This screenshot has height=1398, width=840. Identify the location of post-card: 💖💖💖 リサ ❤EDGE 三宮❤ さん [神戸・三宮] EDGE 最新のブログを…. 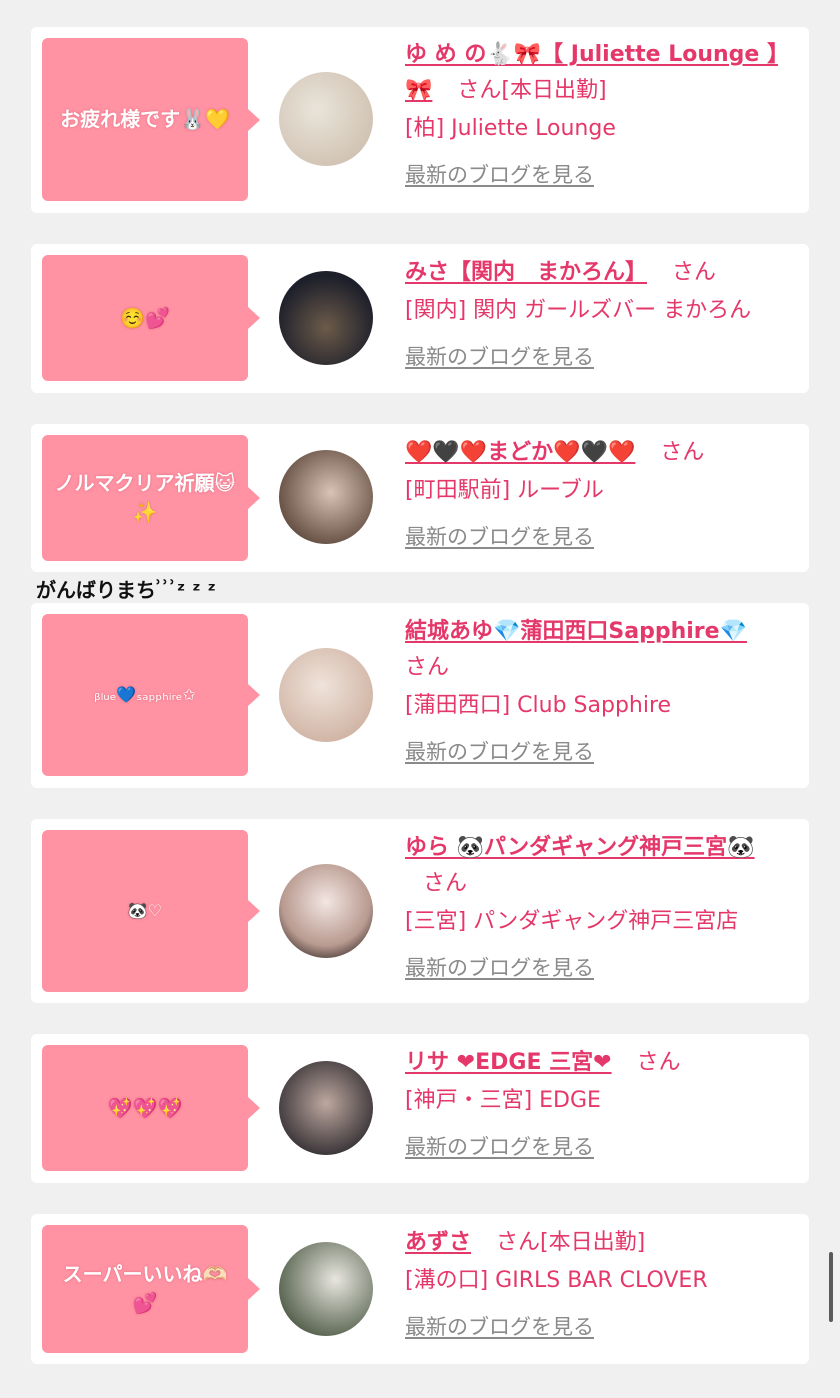
(420, 1108).